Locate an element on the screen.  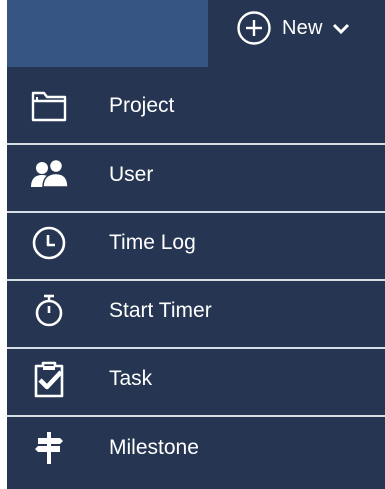
menu-item-task: Task is located at coordinates (196, 380).